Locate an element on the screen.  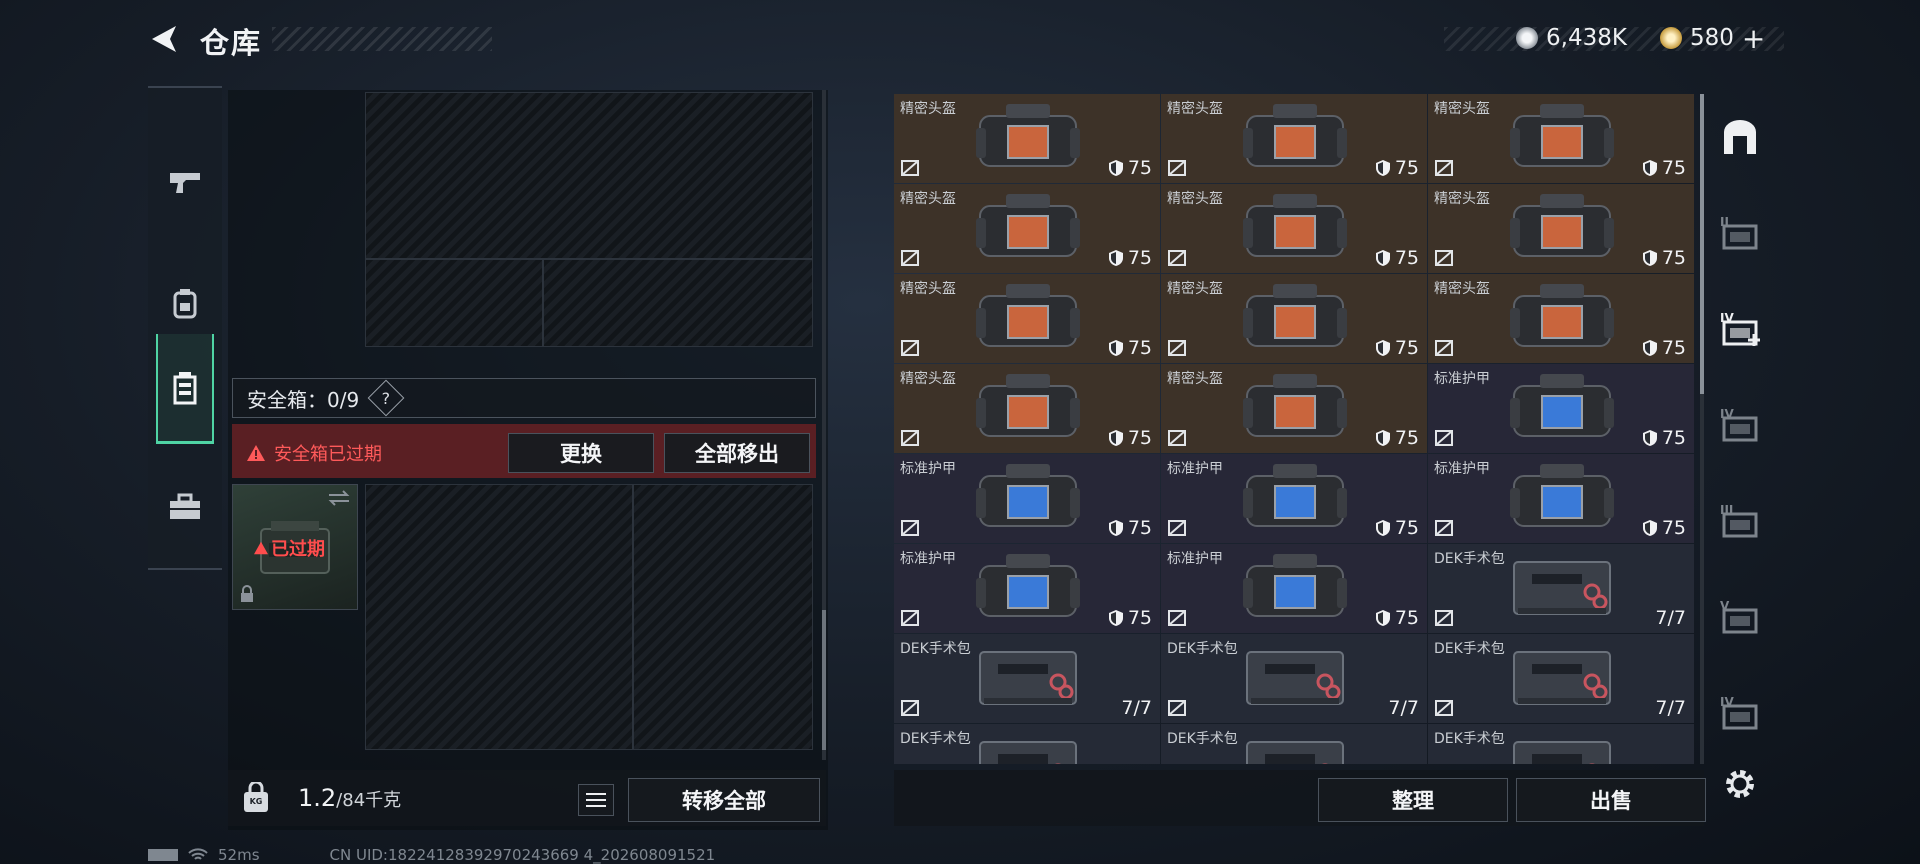
safebox-slot: 已过期 is located at coordinates (295, 547).